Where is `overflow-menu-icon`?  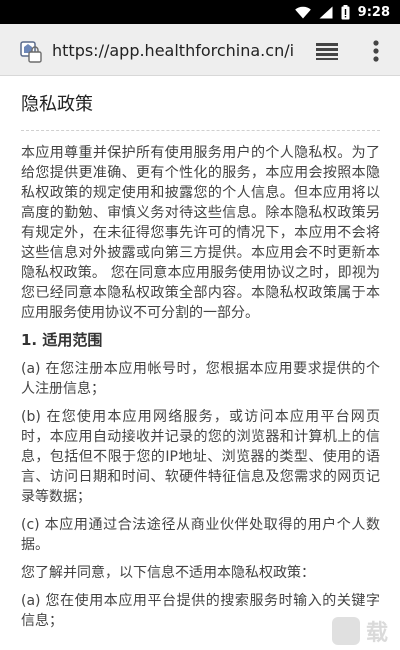 overflow-menu-icon is located at coordinates (376, 51).